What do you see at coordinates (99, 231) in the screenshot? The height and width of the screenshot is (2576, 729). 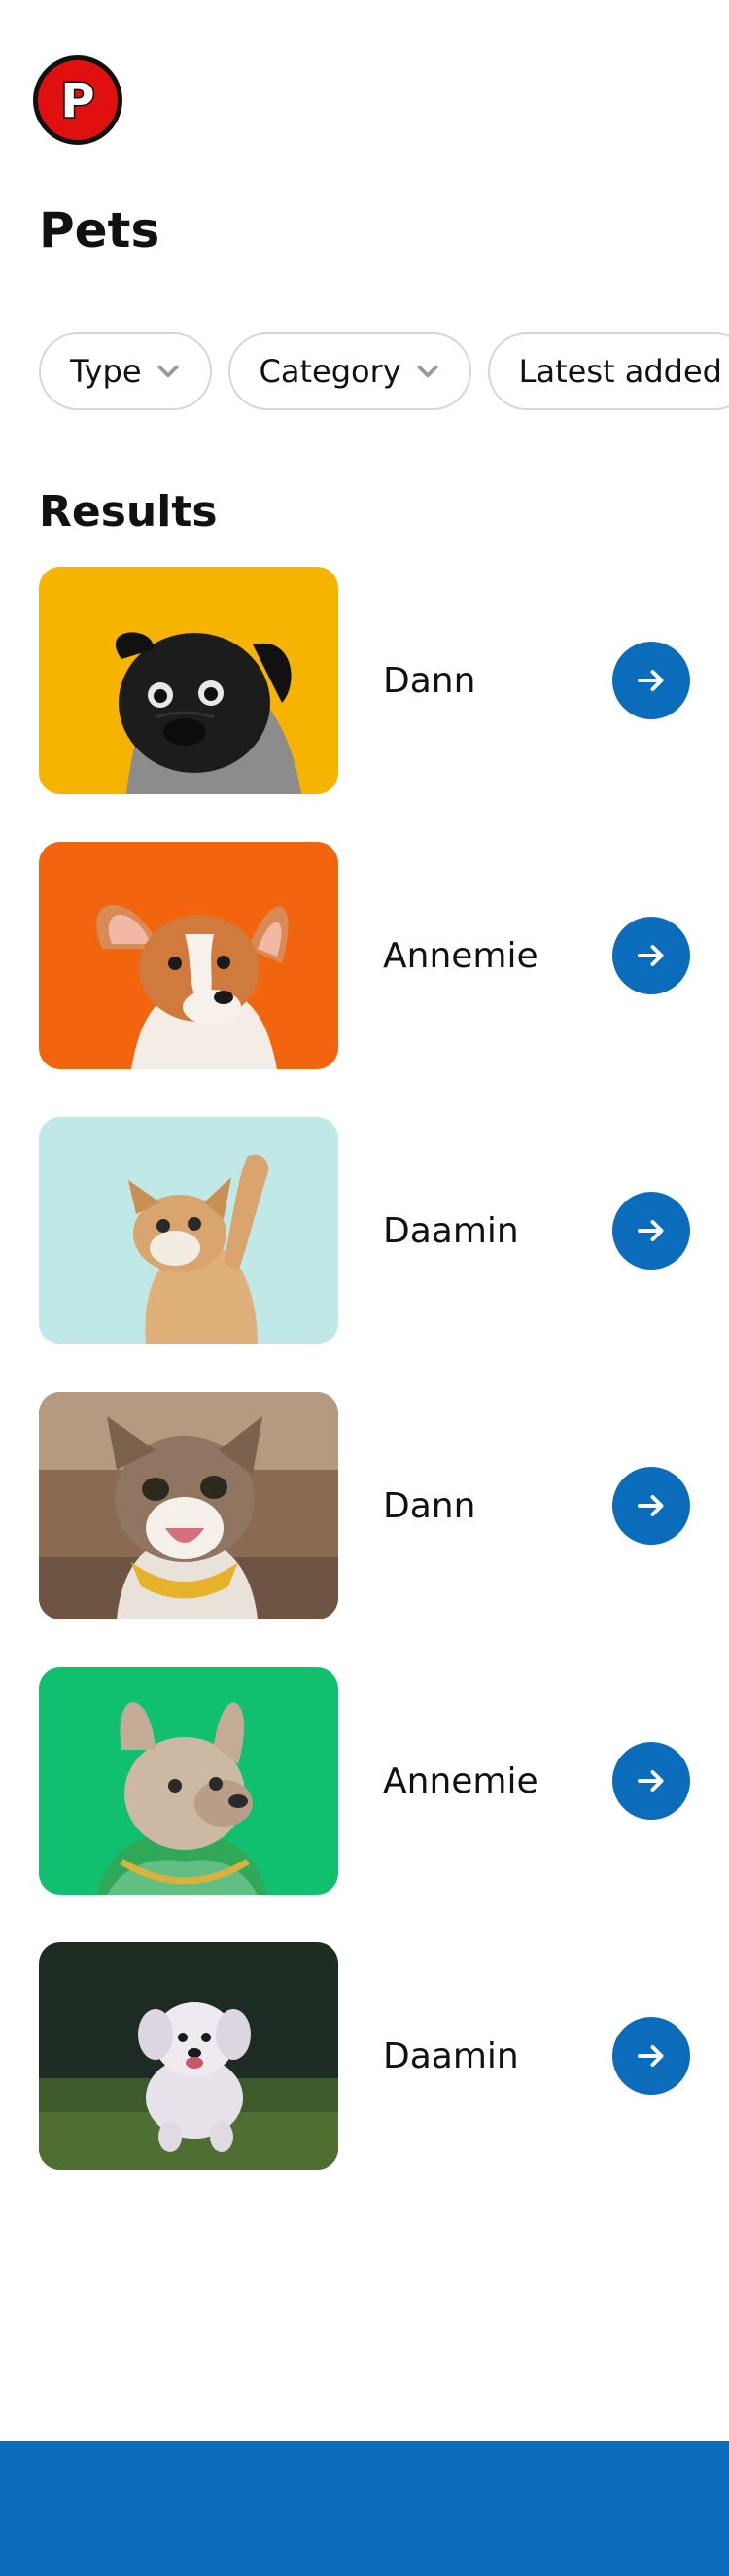 I see `page-title: Pets` at bounding box center [99, 231].